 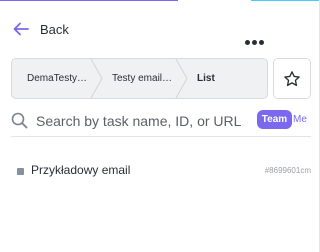 What do you see at coordinates (247, 42) in the screenshot?
I see `more-horizontal-icon` at bounding box center [247, 42].